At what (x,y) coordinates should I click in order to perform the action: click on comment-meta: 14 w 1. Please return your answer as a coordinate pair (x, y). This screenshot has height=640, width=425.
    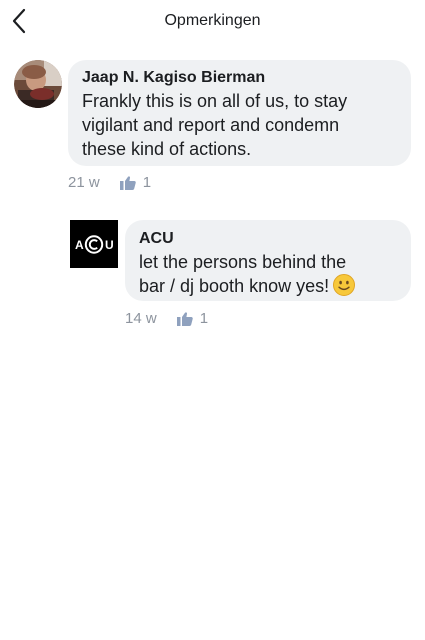
    Looking at the image, I should click on (166, 318).